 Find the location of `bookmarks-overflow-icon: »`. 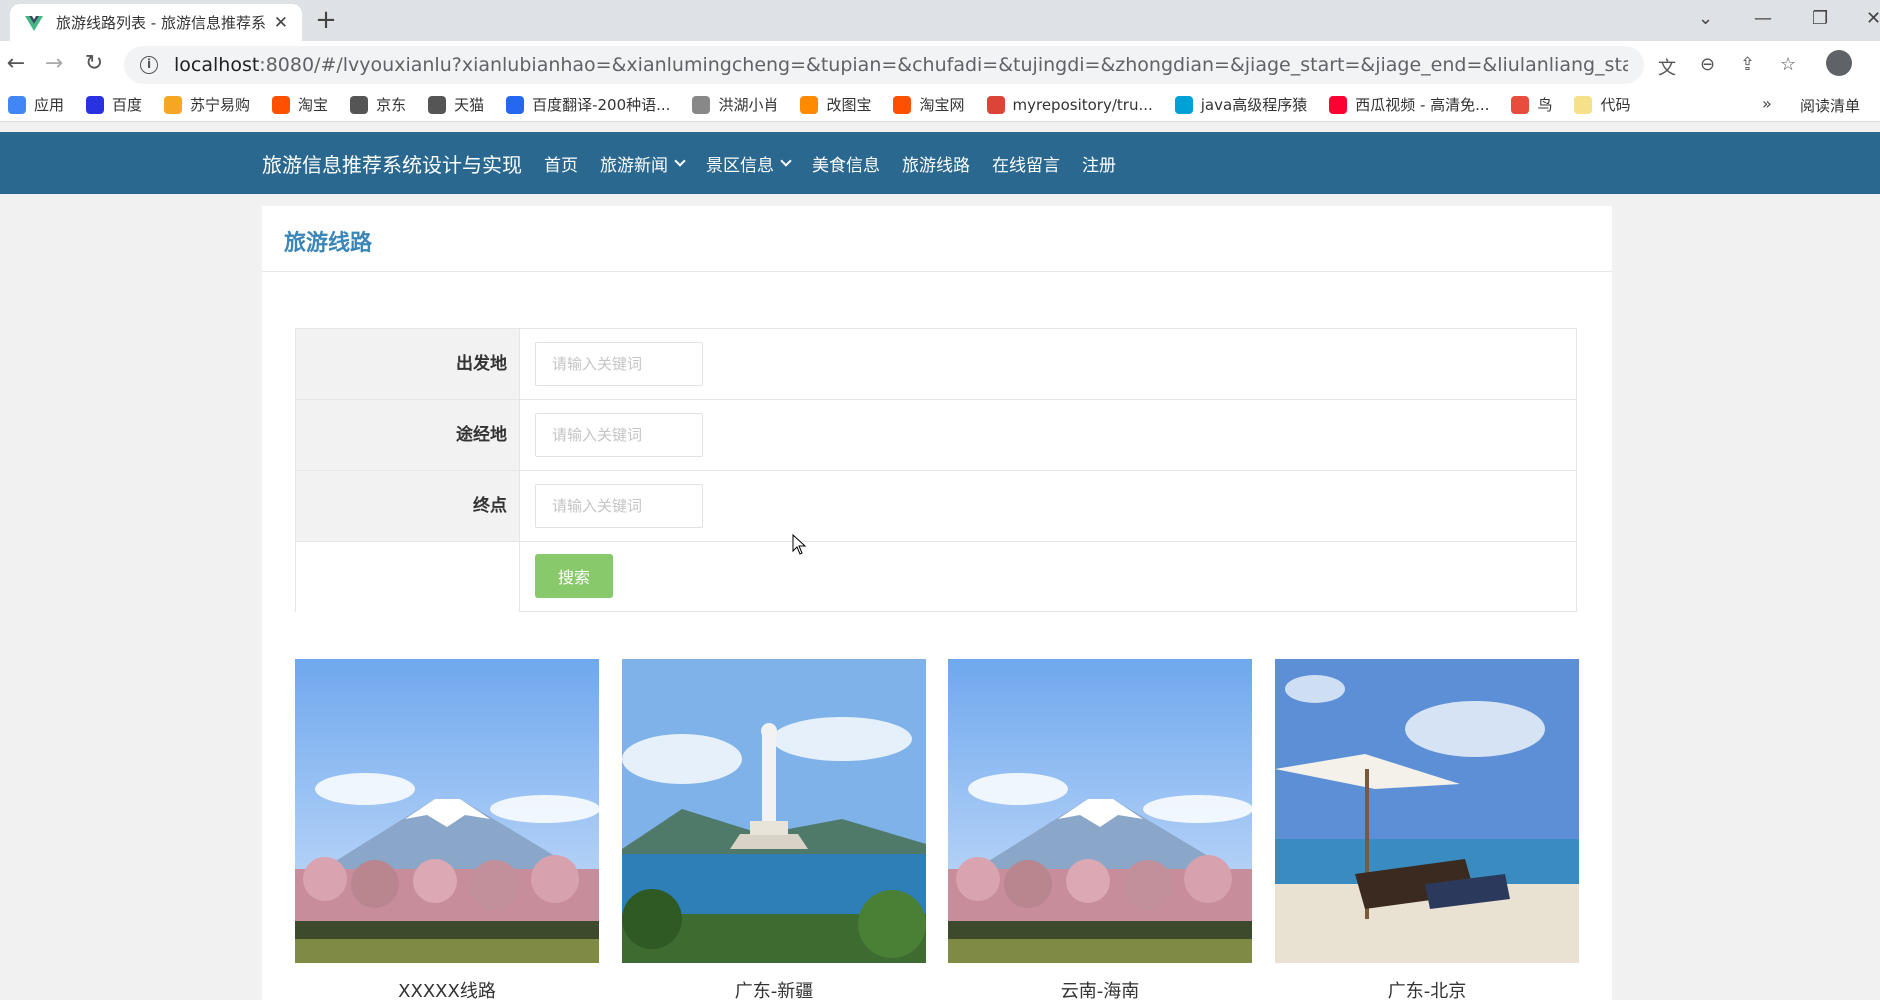

bookmarks-overflow-icon: » is located at coordinates (1767, 103).